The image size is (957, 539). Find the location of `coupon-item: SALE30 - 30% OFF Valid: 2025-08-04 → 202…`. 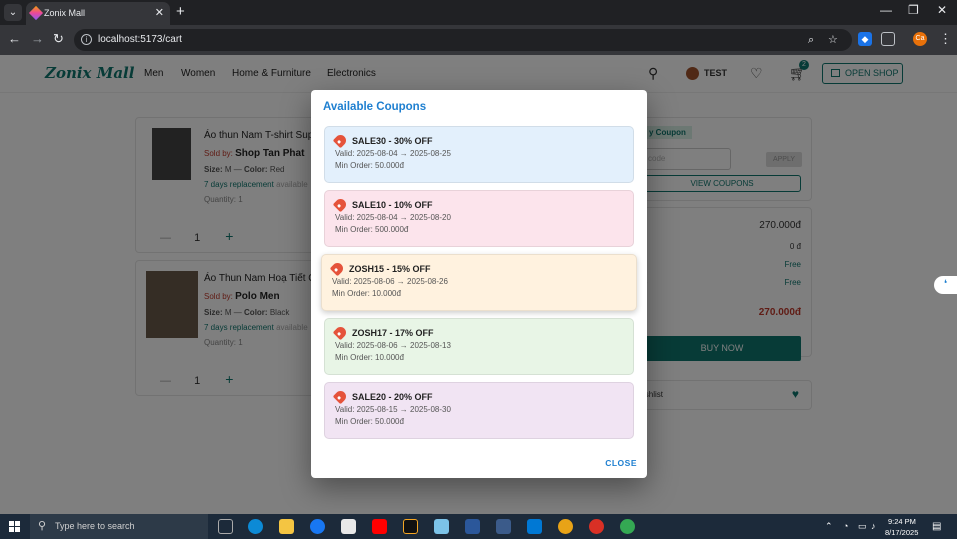

coupon-item: SALE30 - 30% OFF Valid: 2025-08-04 → 202… is located at coordinates (479, 154).